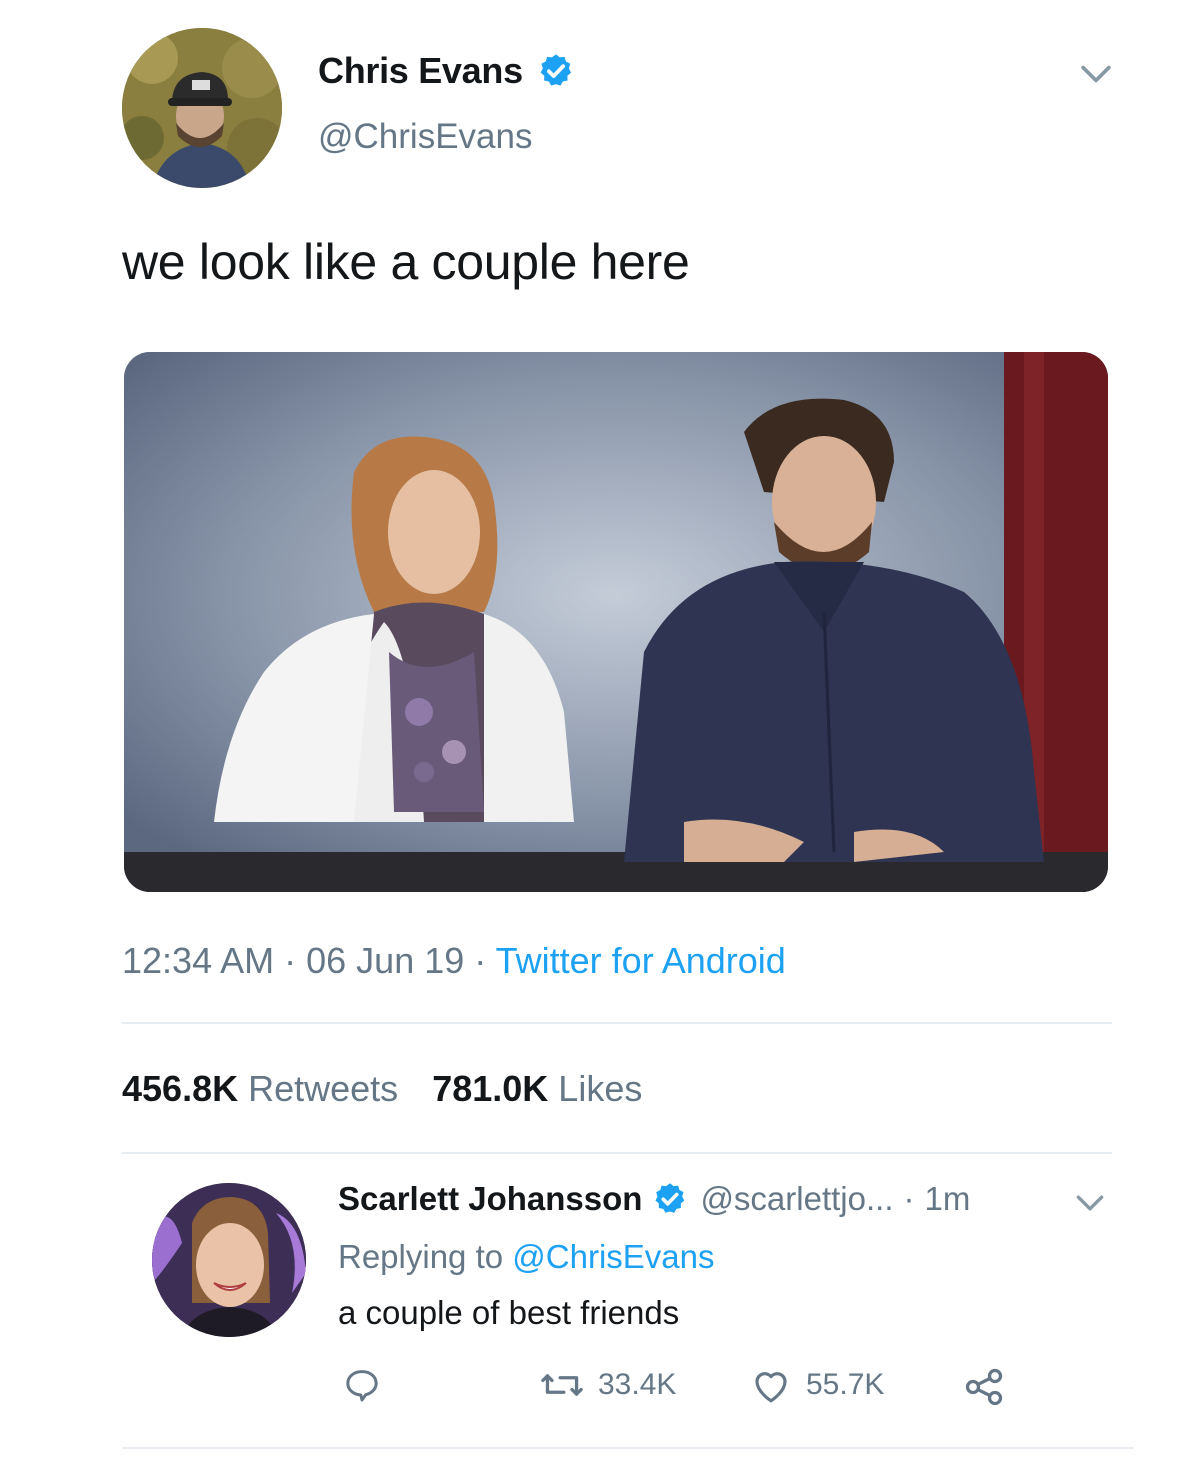 This screenshot has width=1200, height=1478. I want to click on reply-action-button, so click(362, 1385).